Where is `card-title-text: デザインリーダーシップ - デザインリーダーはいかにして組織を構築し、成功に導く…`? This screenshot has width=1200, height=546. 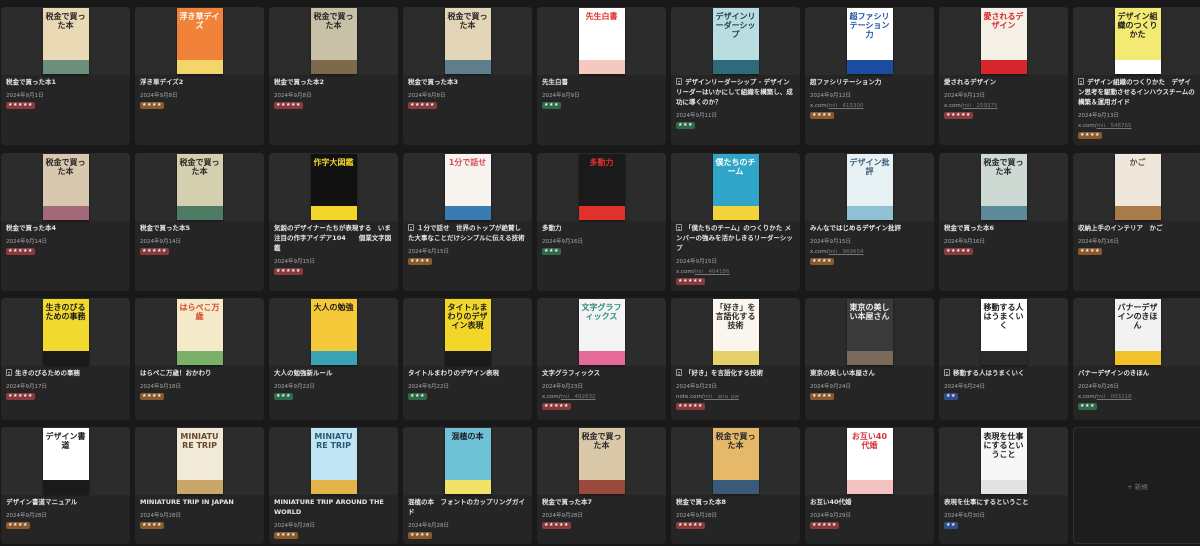
card-title-text: デザインリーダーシップ - デザインリーダーはいかにして組織を構築し、成功に導く… is located at coordinates (734, 92).